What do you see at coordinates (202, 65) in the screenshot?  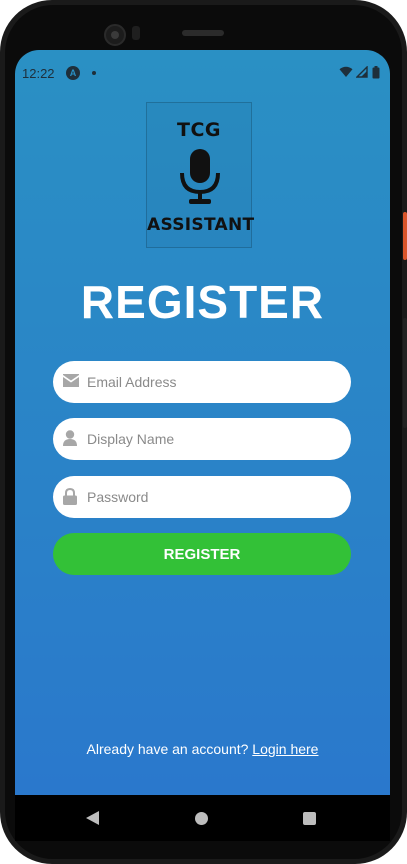 I see `status-bar: 12:22 A` at bounding box center [202, 65].